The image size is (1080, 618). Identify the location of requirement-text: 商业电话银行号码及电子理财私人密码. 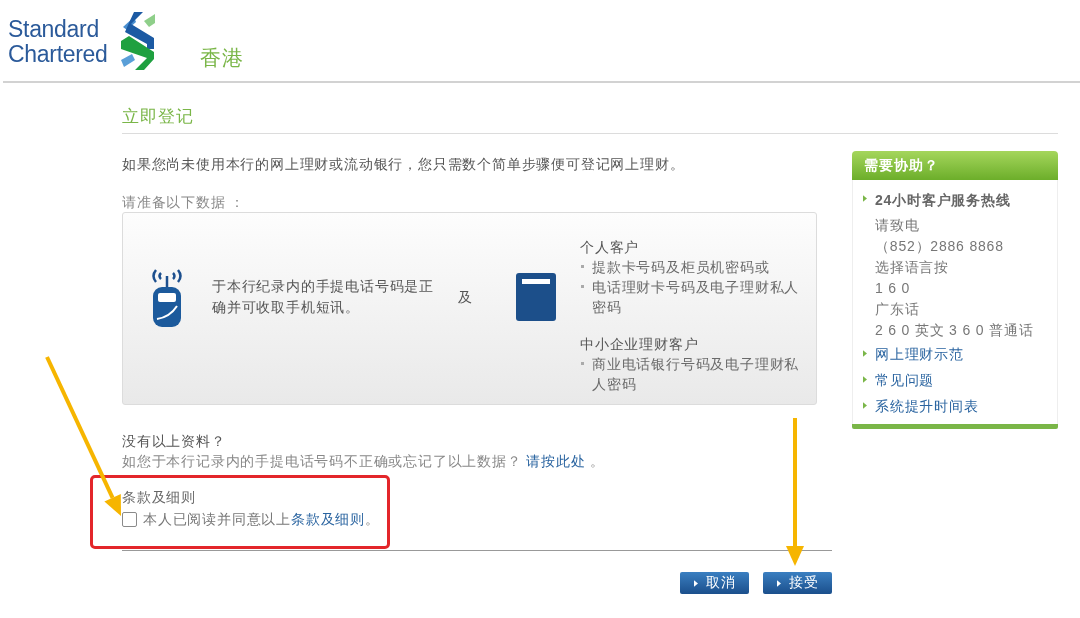
(696, 374).